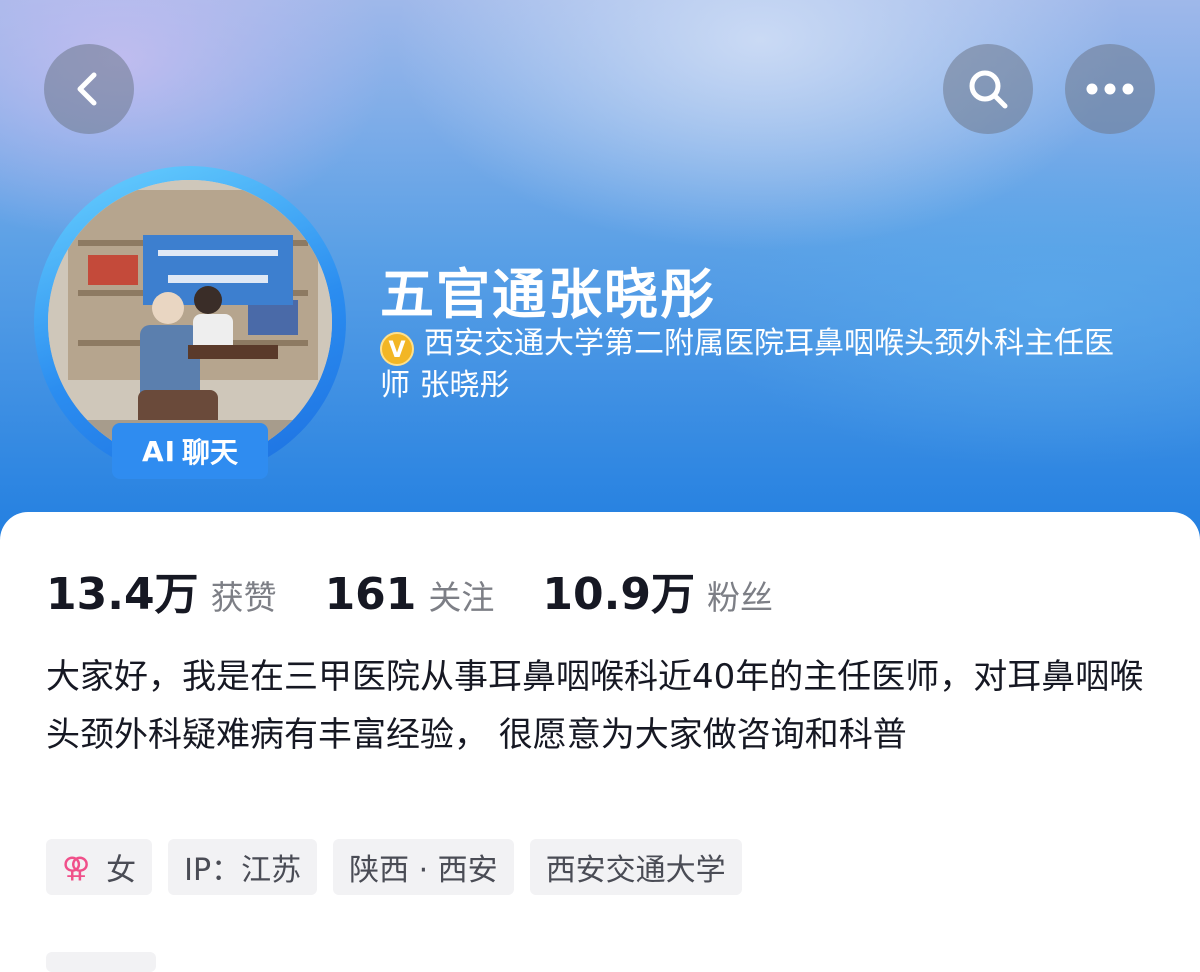  Describe the element at coordinates (635, 870) in the screenshot. I see `tag-text: 西安交通大学` at that location.